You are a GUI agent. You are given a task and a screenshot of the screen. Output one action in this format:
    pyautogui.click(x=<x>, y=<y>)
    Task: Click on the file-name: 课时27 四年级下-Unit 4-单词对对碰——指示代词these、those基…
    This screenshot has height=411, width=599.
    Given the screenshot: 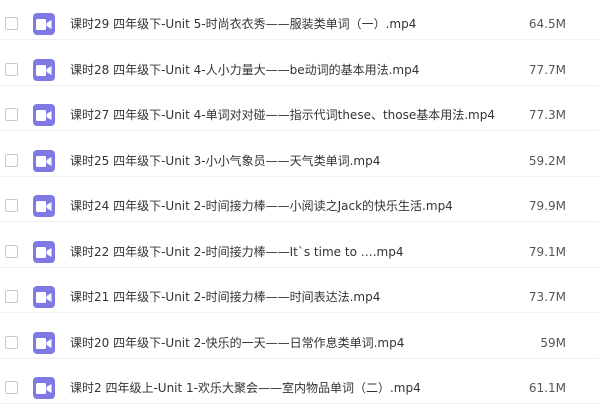 What is the action you would take?
    pyautogui.click(x=282, y=115)
    